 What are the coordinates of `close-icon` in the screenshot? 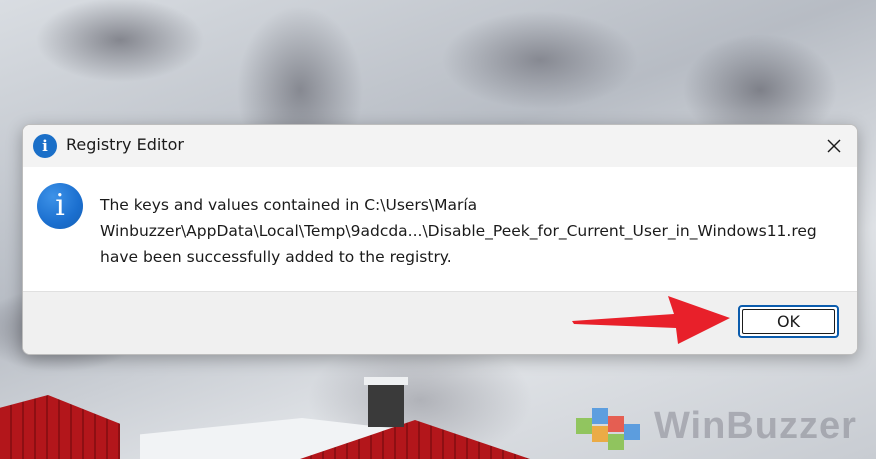 It's located at (834, 146).